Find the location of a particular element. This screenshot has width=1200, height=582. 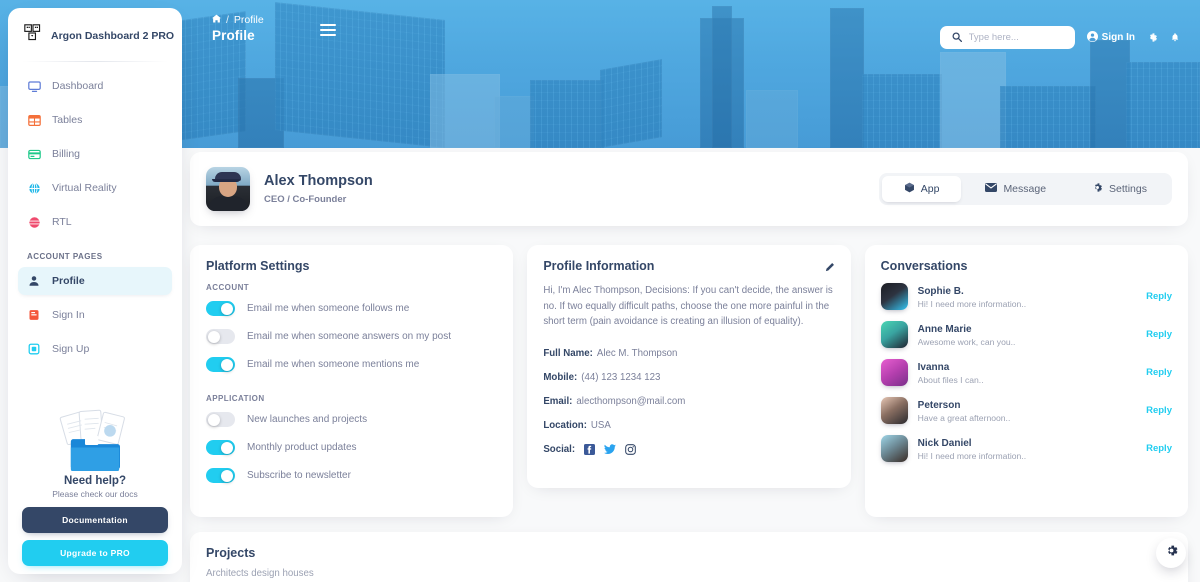

profile-tabs: App Message Settings is located at coordinates (1025, 189).